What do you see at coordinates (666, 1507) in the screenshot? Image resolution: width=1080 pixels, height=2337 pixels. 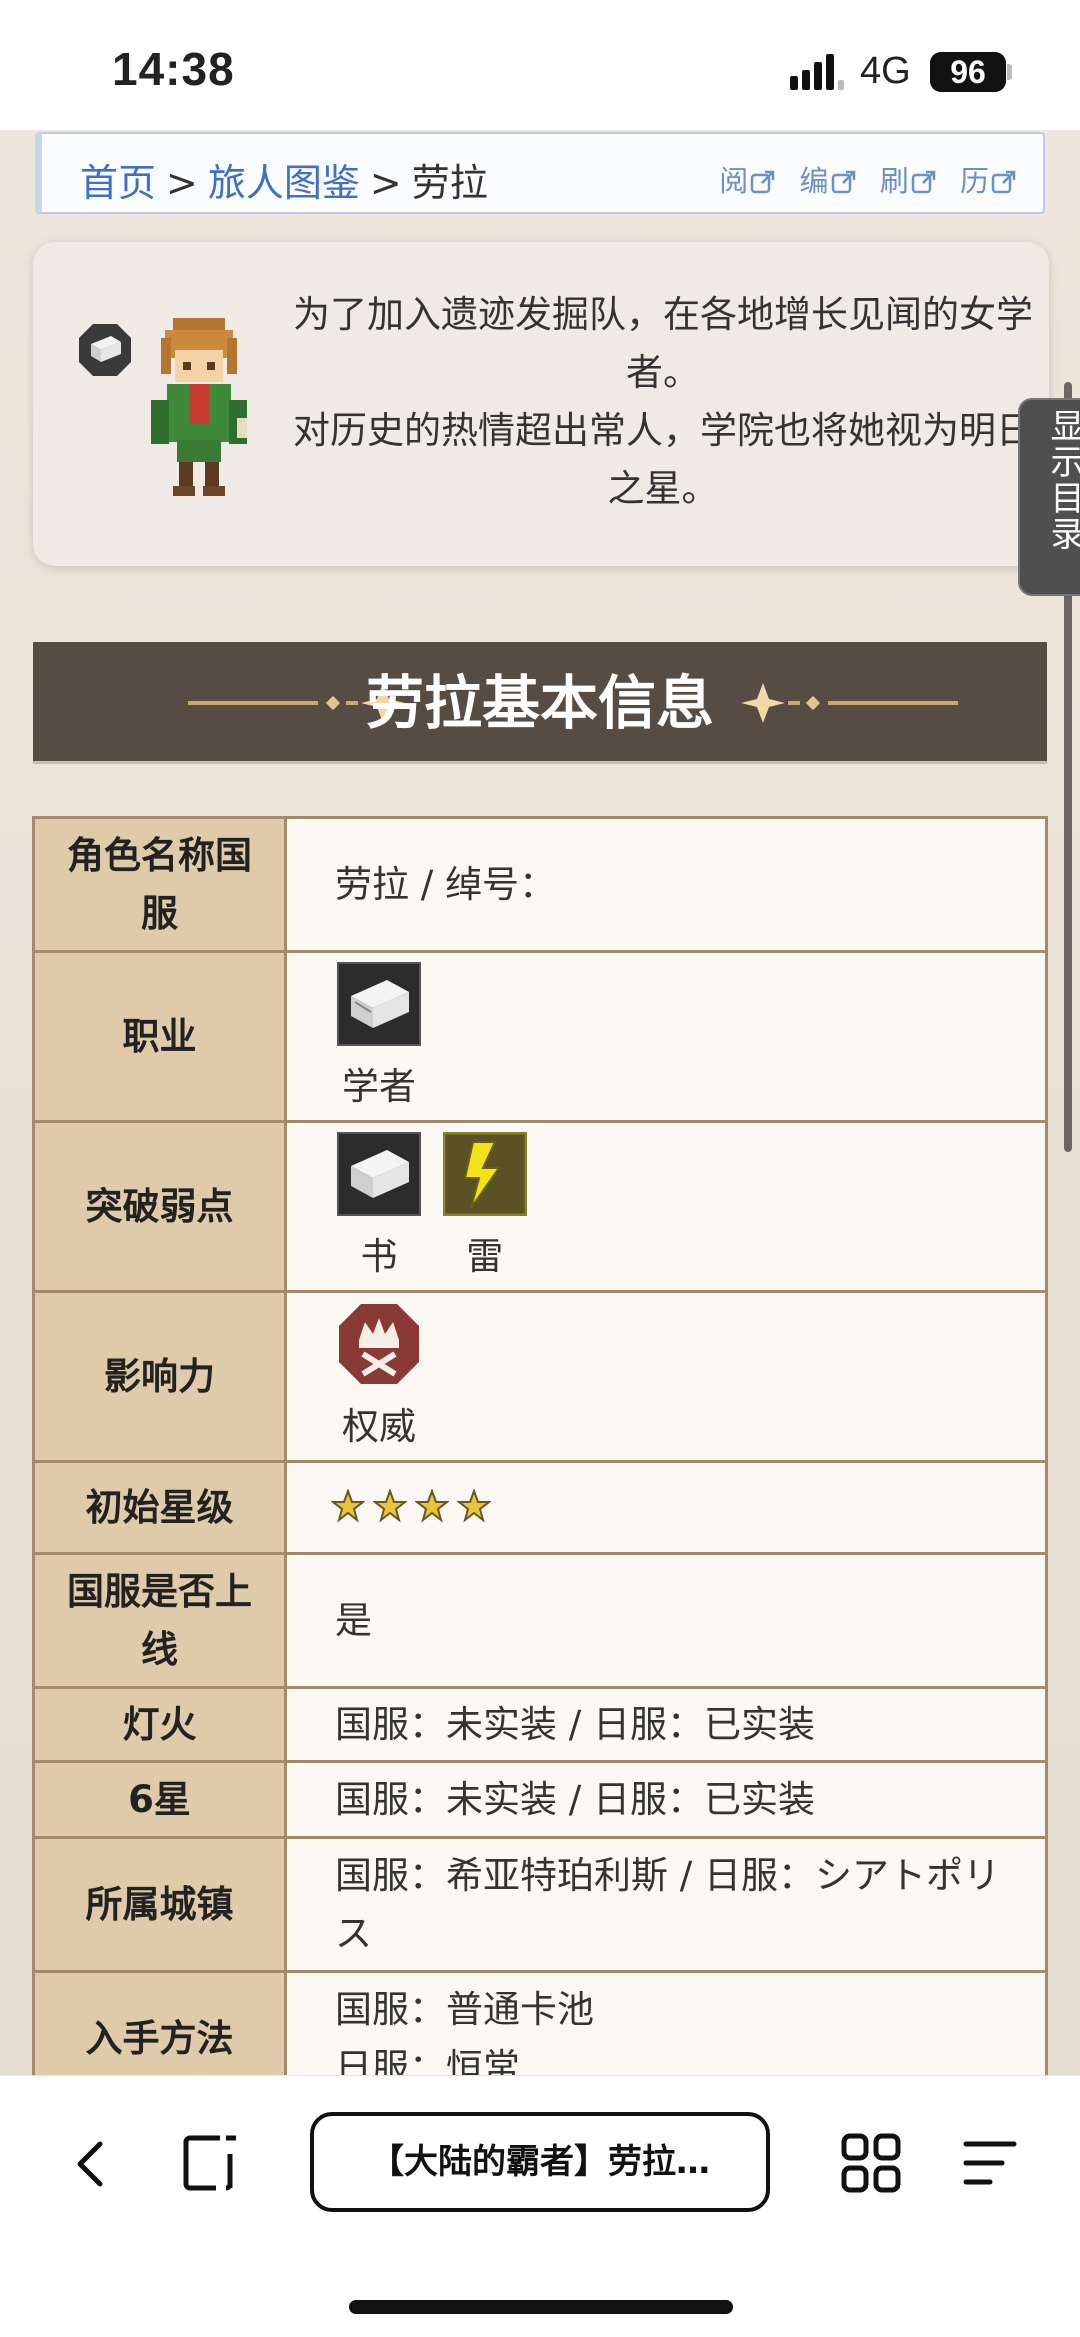 I see `star-rating` at bounding box center [666, 1507].